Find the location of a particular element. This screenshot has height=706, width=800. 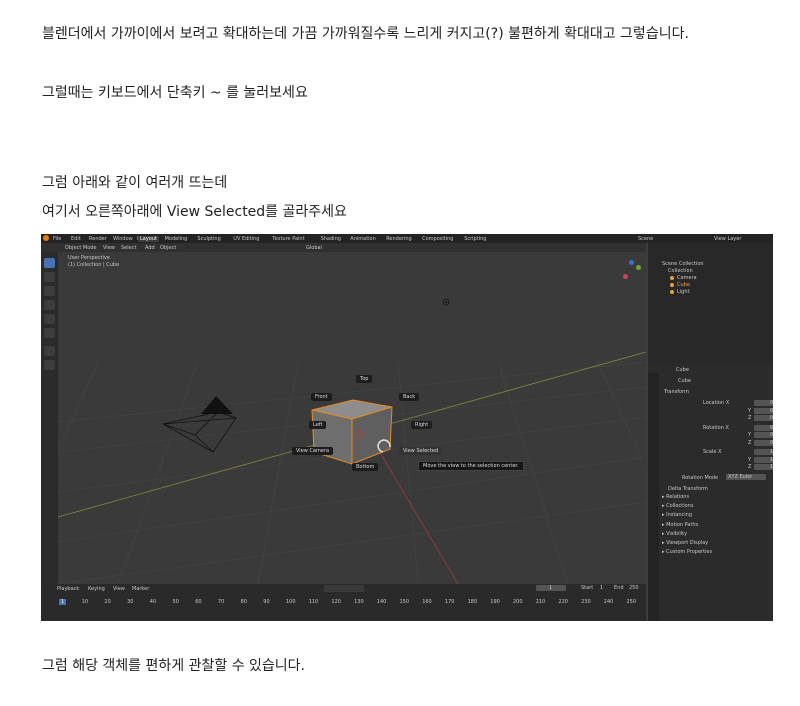

workspace-tab-rendering: Rendering is located at coordinates (399, 239).